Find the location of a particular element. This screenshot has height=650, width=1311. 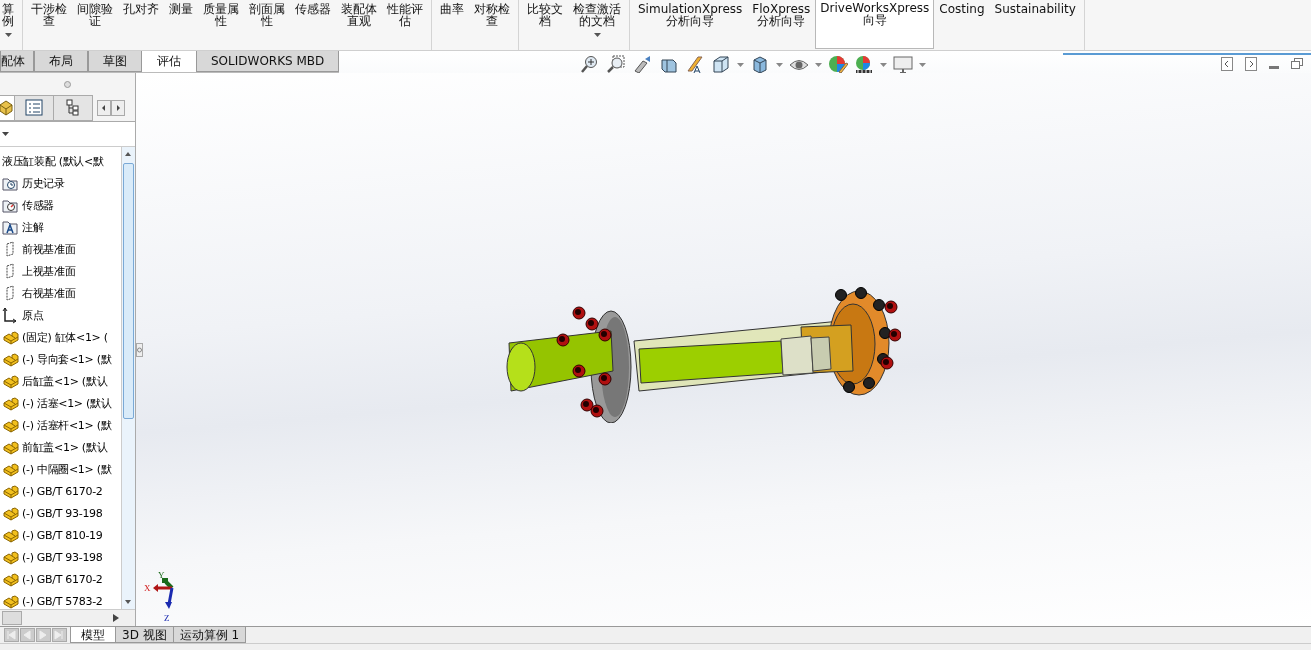

tile-left-icon is located at coordinates (1227, 64).